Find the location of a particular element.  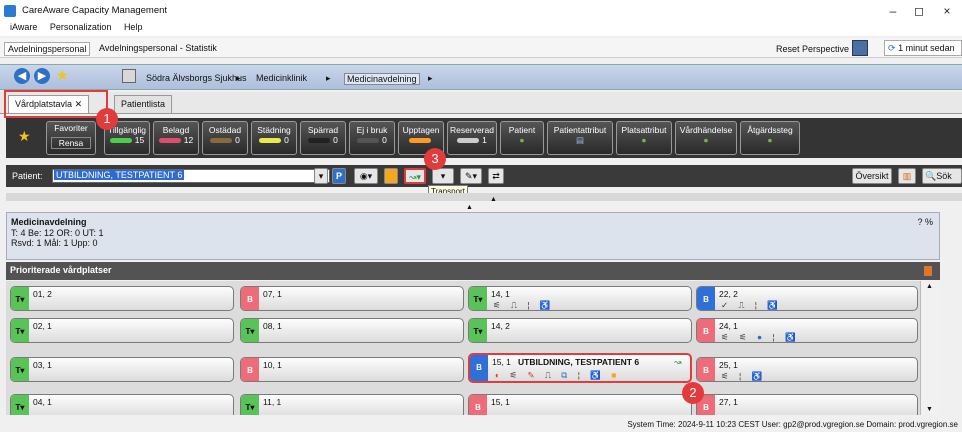

perspective-tab-statistik: Avdelningspersonal - Statistik is located at coordinates (158, 48).